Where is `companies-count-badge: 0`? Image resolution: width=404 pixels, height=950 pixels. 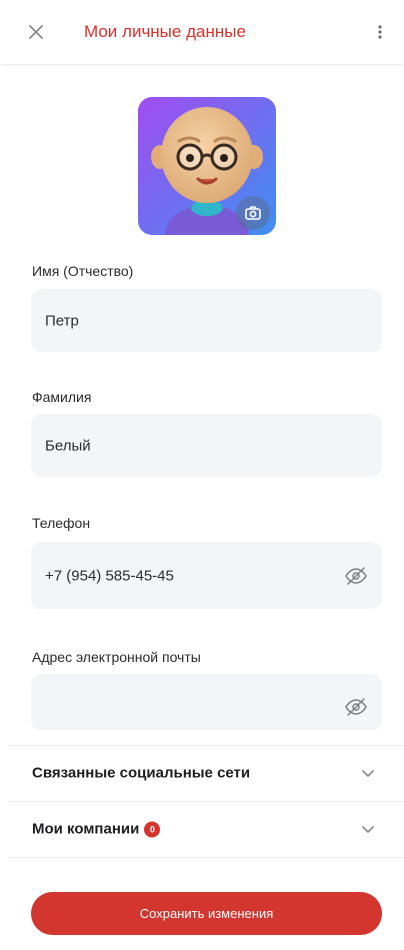 companies-count-badge: 0 is located at coordinates (152, 829).